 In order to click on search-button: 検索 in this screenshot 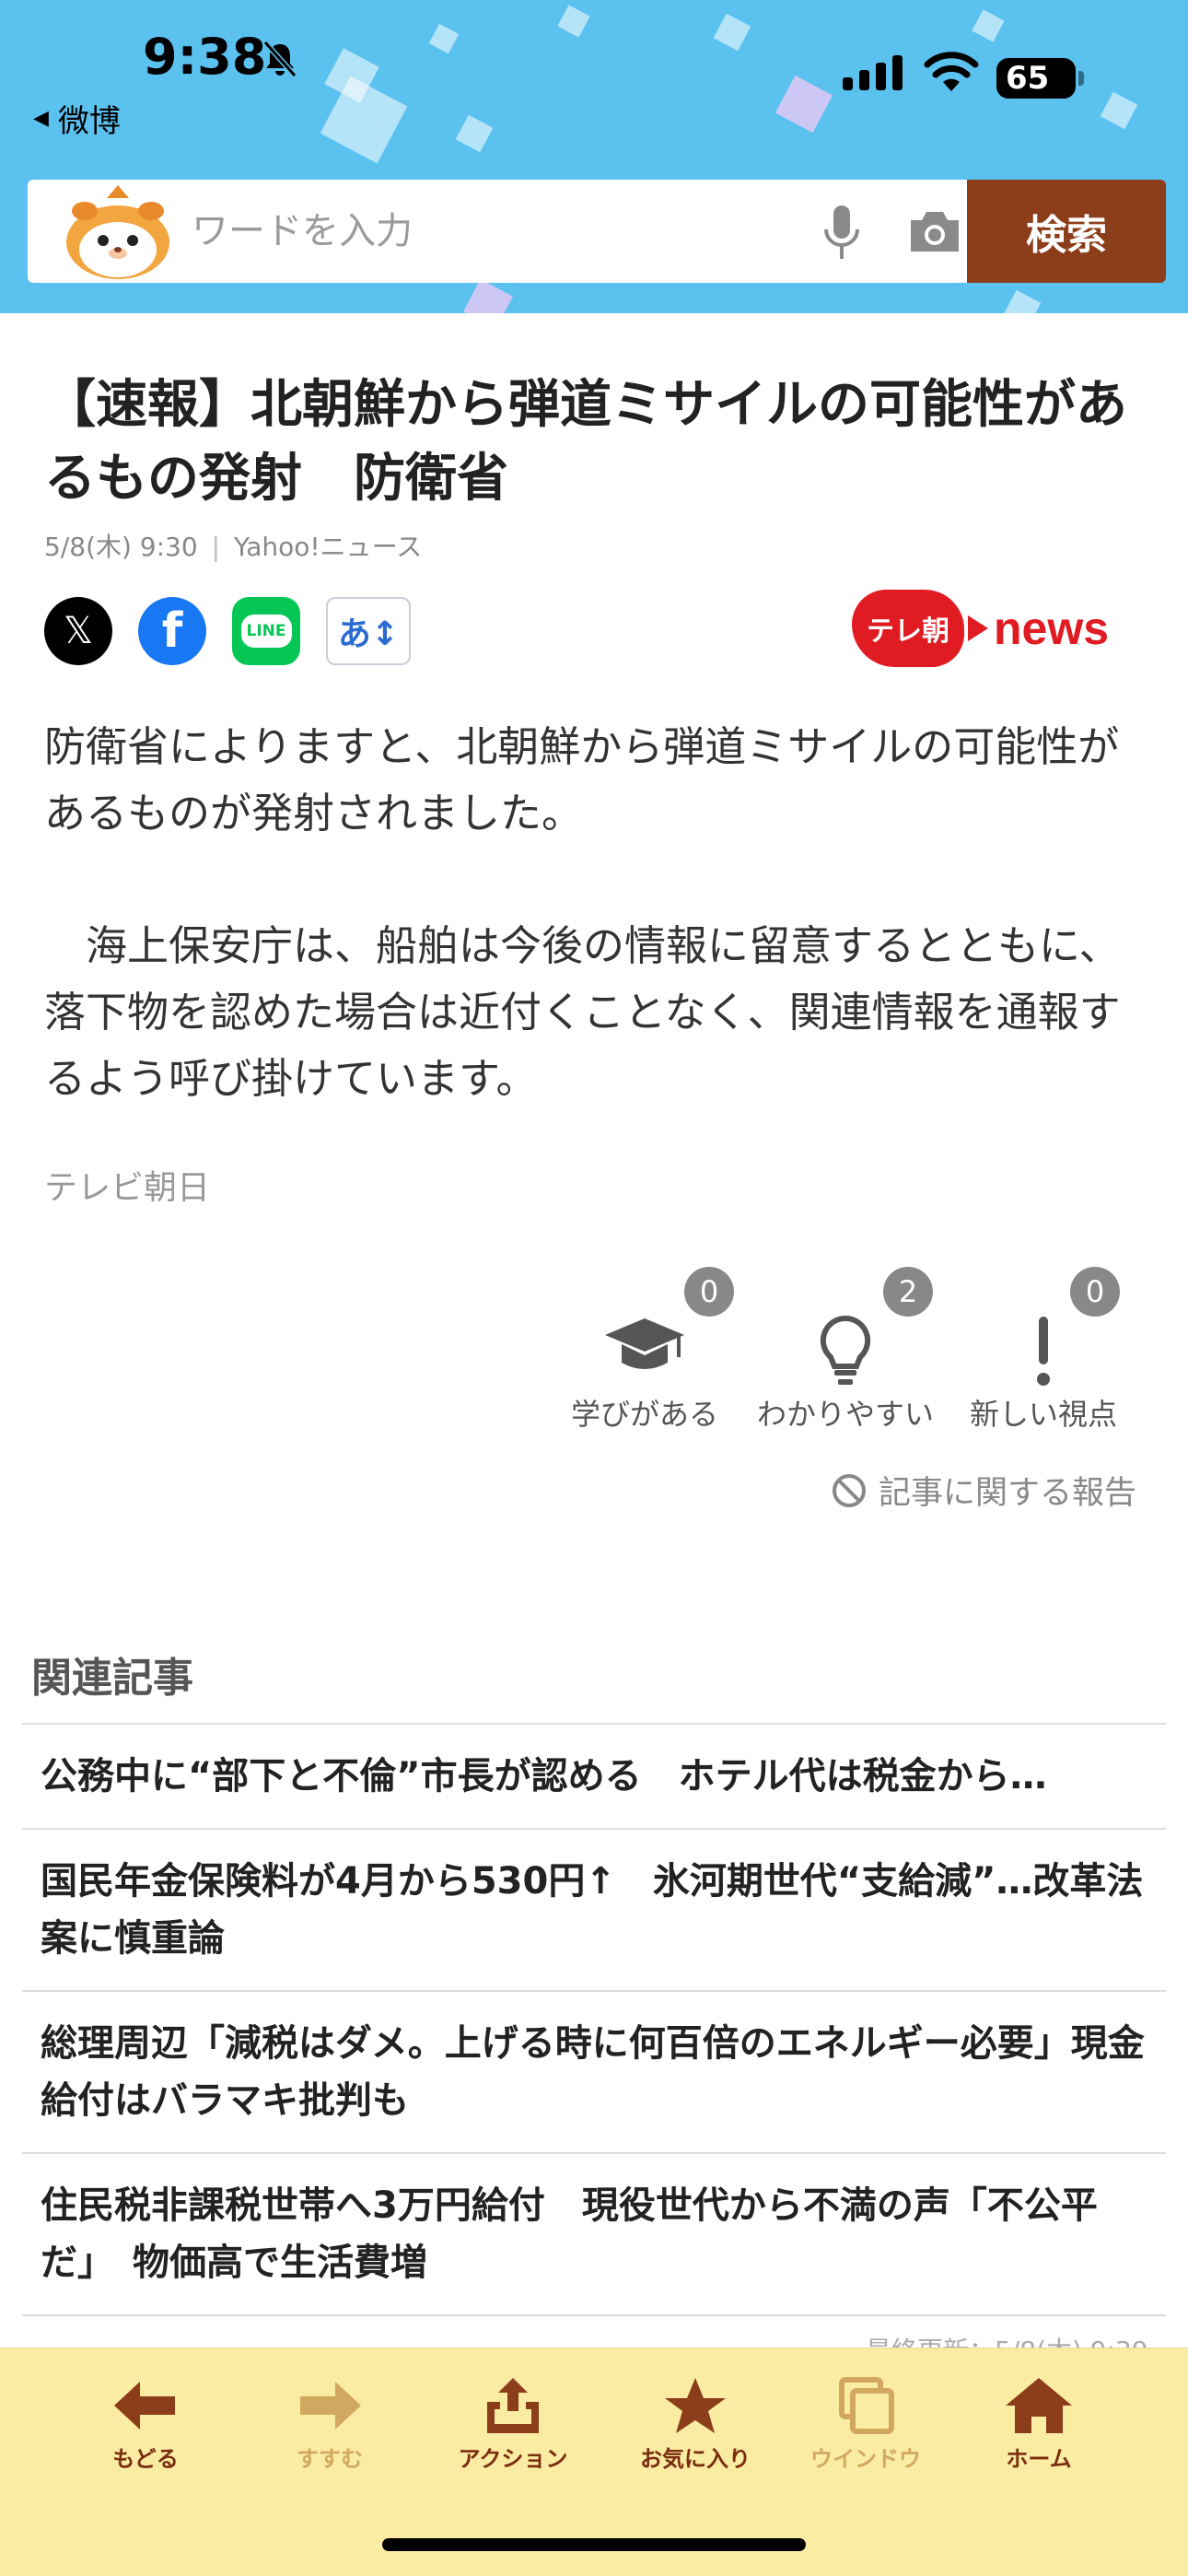, I will do `click(1066, 231)`.